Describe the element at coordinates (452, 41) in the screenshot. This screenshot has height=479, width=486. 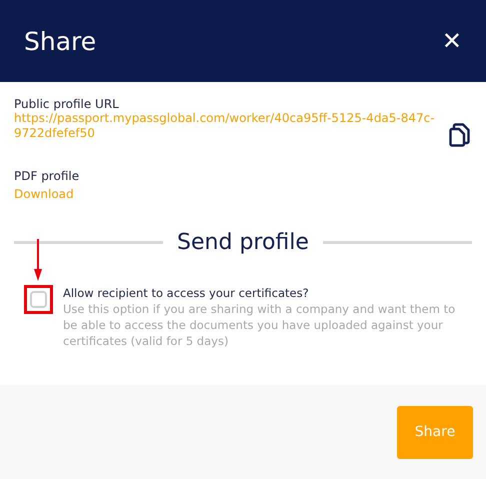
I see `close-button: ✕` at that location.